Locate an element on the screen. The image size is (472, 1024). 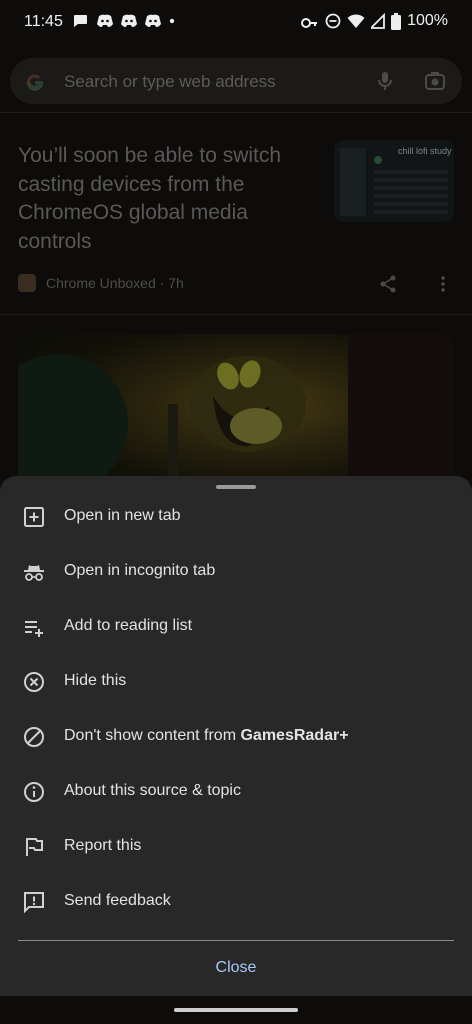
menu-item-label: Don't show content from GamesRadar+ is located at coordinates (206, 736).